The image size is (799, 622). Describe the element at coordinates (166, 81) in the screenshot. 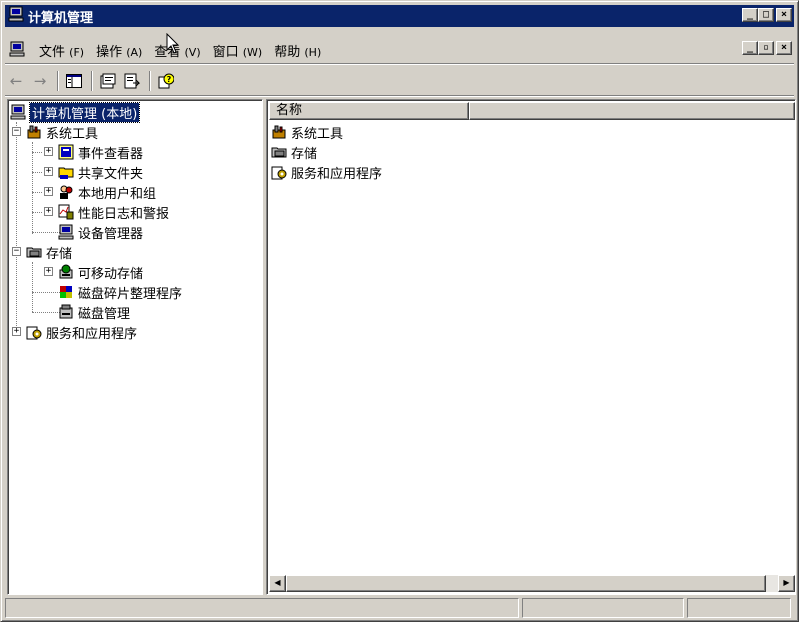

I see `help-icon: ?` at that location.